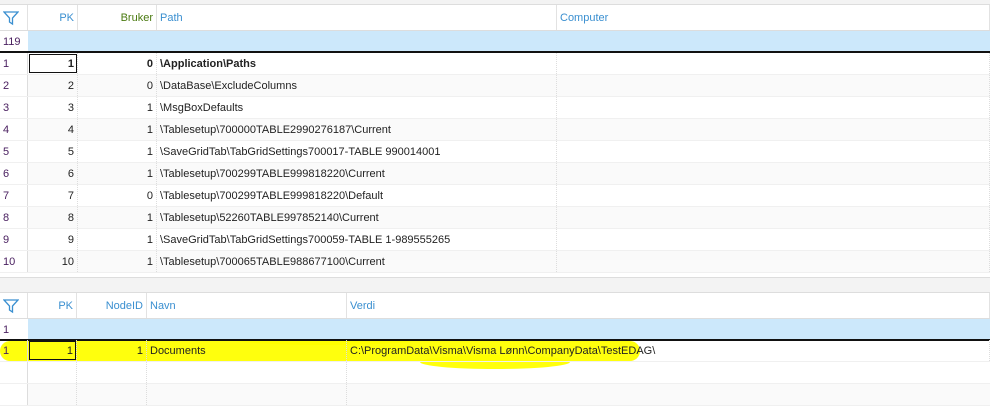  What do you see at coordinates (14, 261) in the screenshot?
I see `row-number: 10` at bounding box center [14, 261].